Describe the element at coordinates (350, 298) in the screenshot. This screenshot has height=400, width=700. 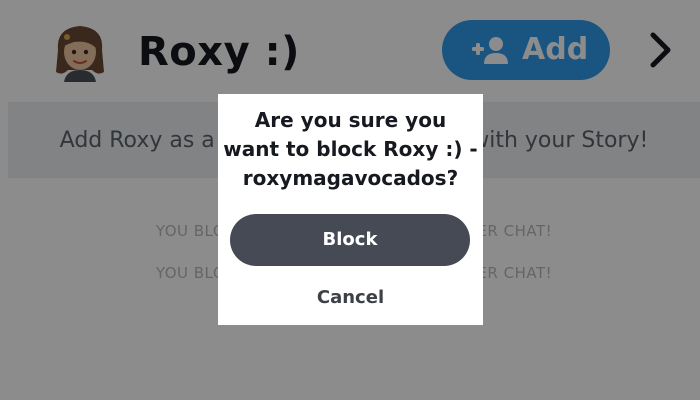
I see `cancel-button: Cancel` at that location.